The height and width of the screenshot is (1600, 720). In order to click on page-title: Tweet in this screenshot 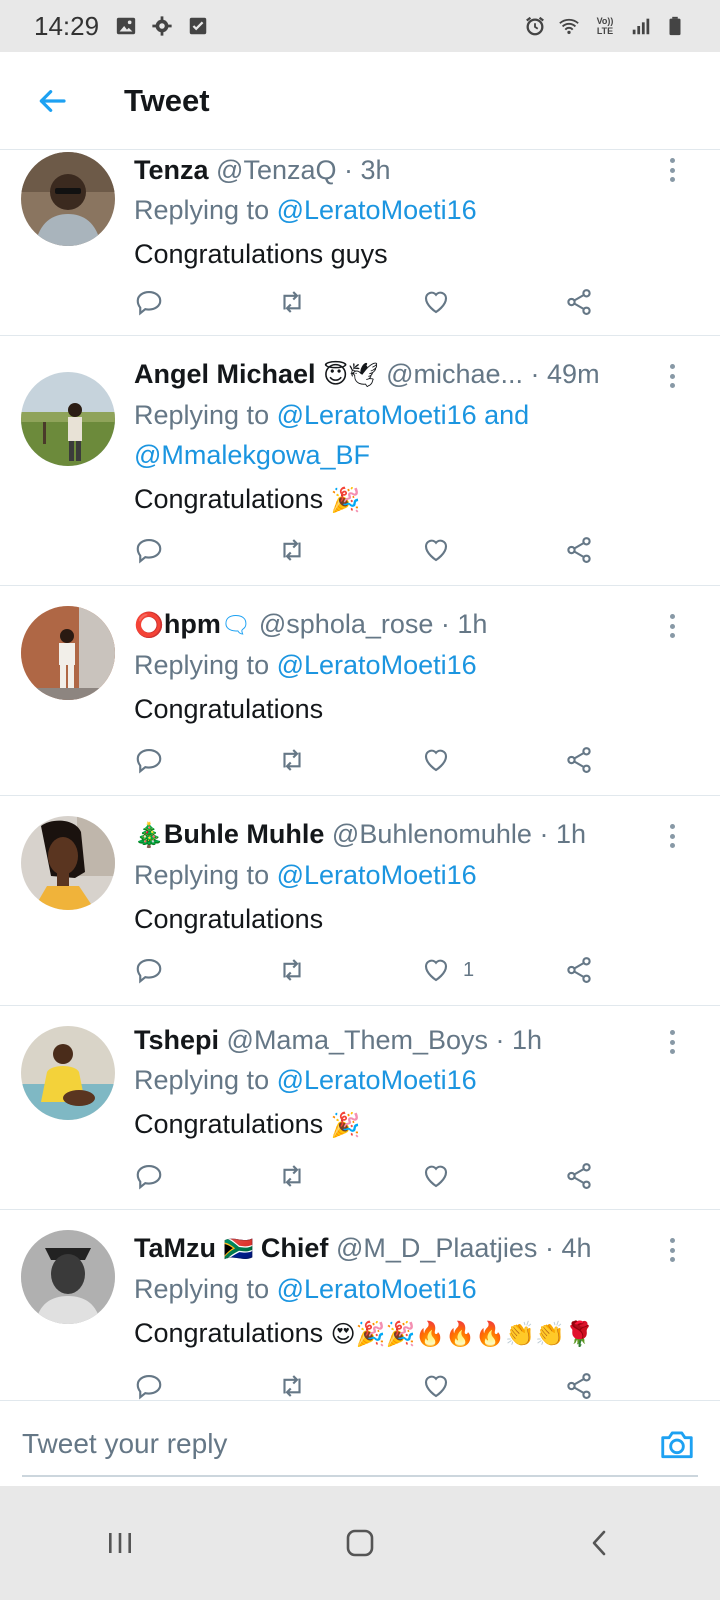, I will do `click(167, 100)`.